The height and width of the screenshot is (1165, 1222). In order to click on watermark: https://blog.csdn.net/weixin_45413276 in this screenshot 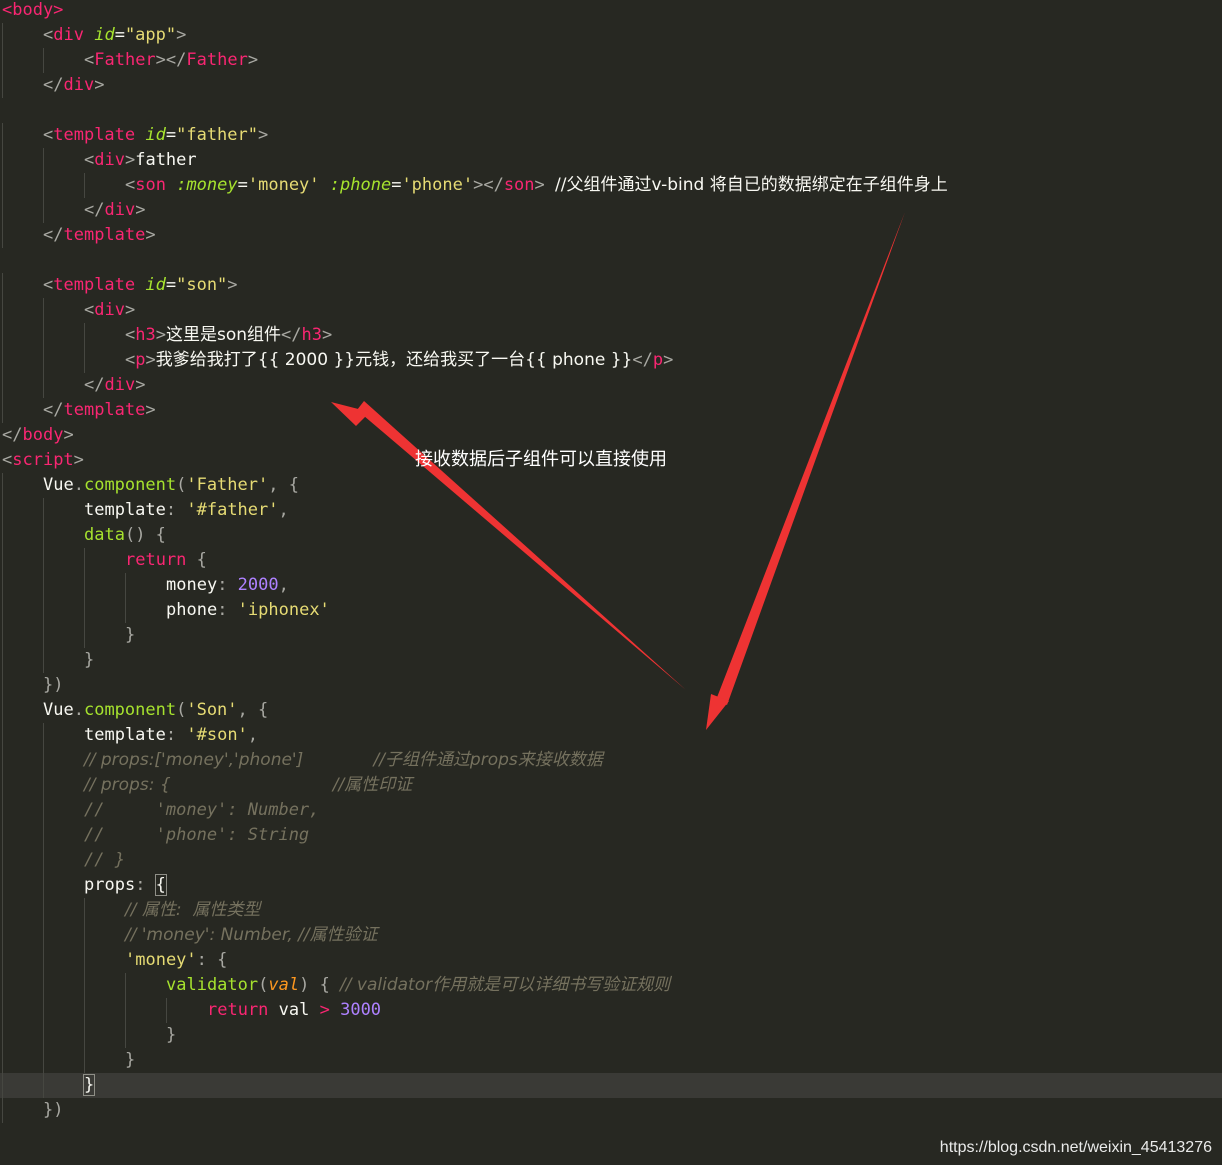, I will do `click(1075, 1147)`.